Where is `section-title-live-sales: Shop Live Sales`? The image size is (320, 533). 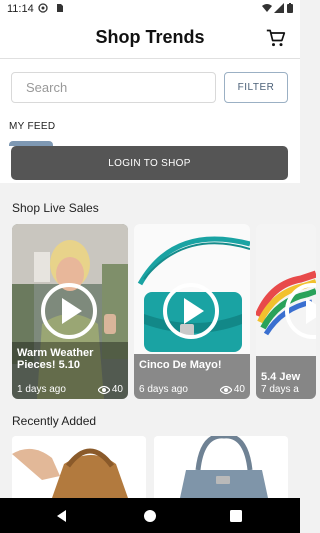
section-title-live-sales: Shop Live Sales is located at coordinates (55, 208).